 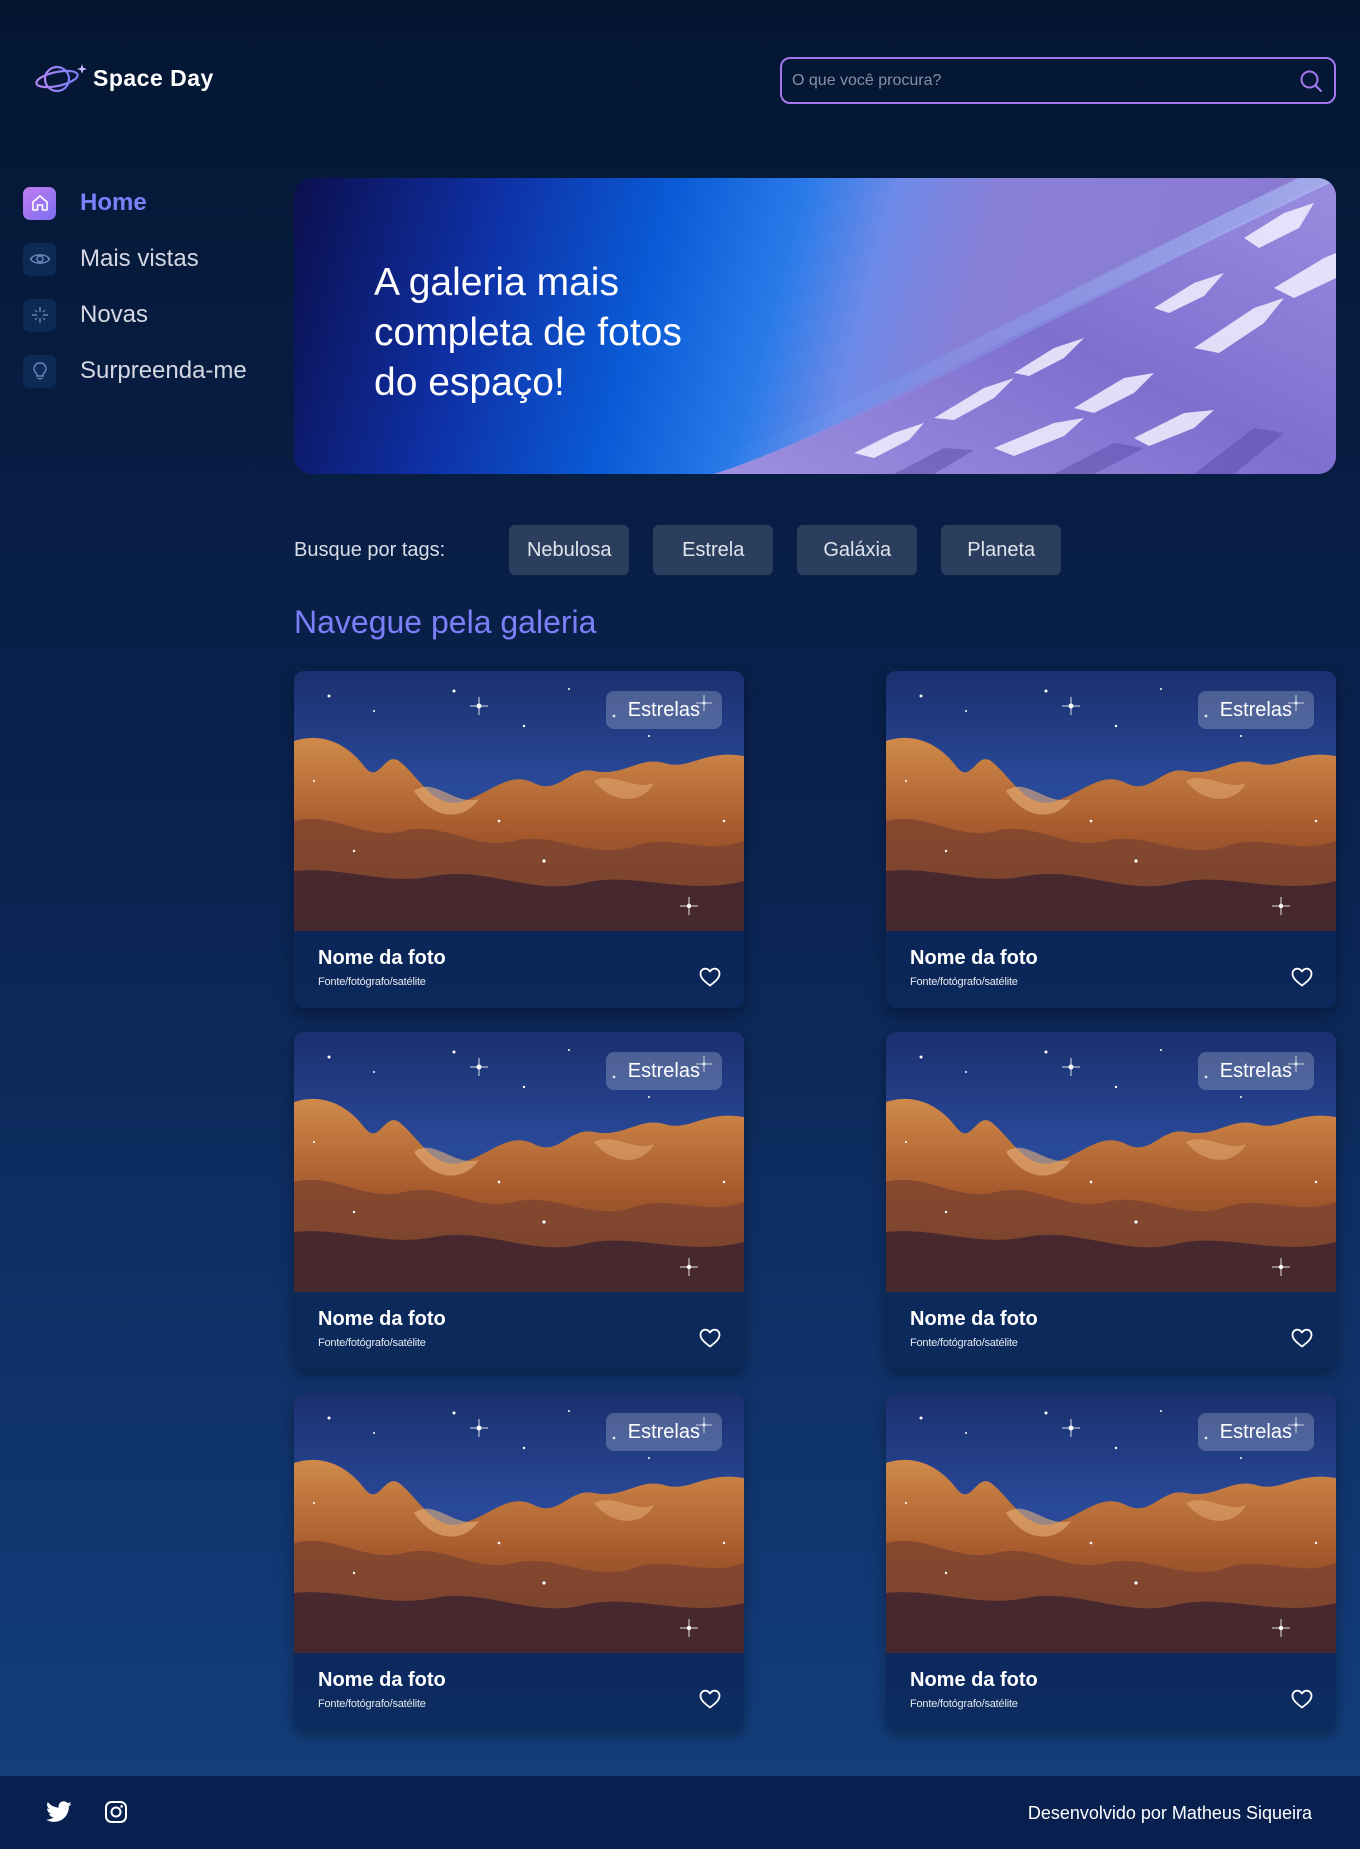 What do you see at coordinates (445, 622) in the screenshot?
I see `gallery-title: Navegue pela galeria` at bounding box center [445, 622].